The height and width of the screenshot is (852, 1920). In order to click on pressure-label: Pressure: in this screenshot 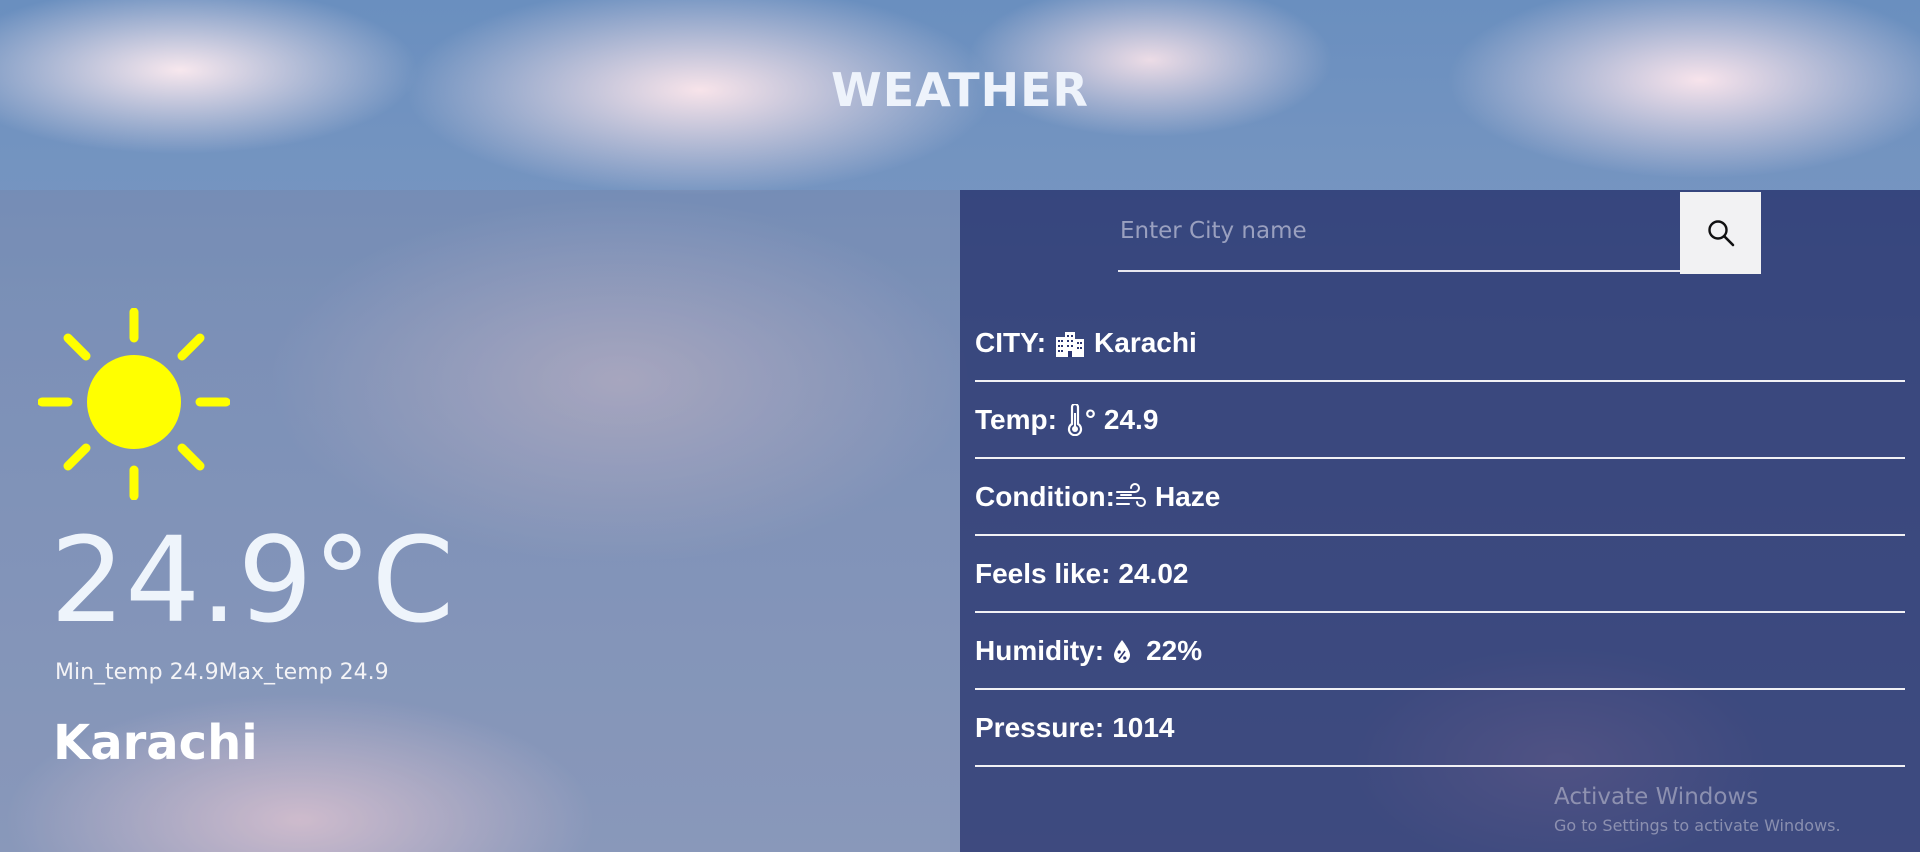, I will do `click(1040, 727)`.